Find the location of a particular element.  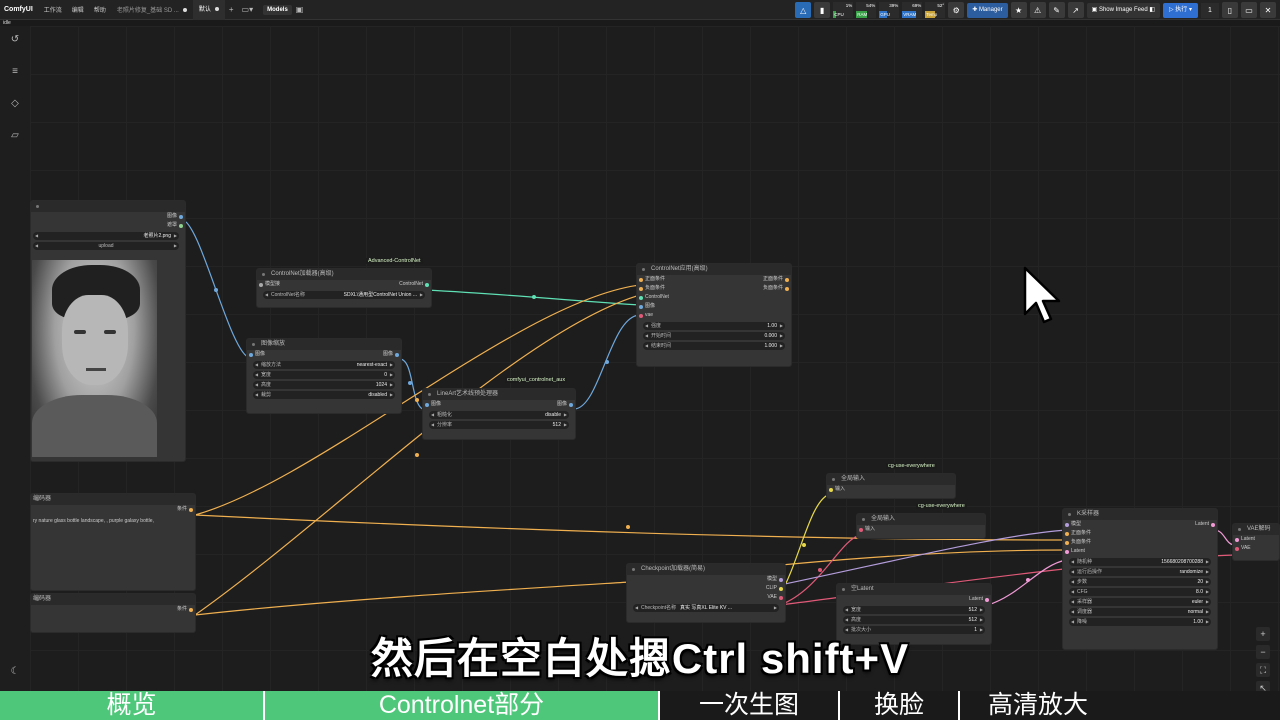

input-controlnet: ControlNet is located at coordinates (714, 297).